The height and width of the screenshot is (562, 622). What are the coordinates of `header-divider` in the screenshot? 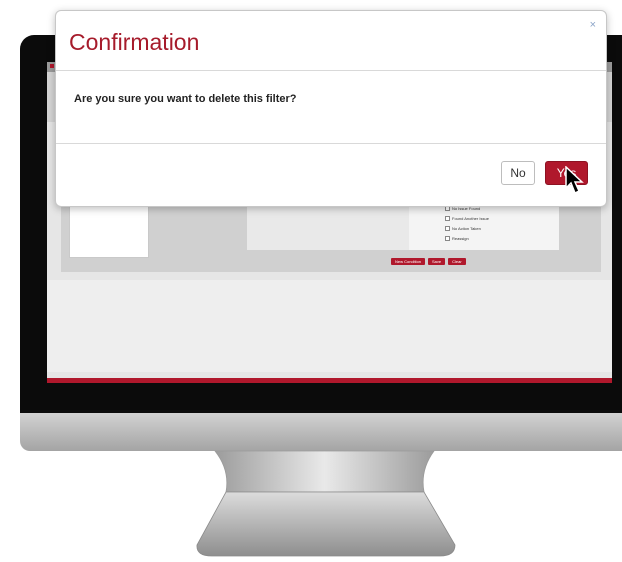 It's located at (331, 70).